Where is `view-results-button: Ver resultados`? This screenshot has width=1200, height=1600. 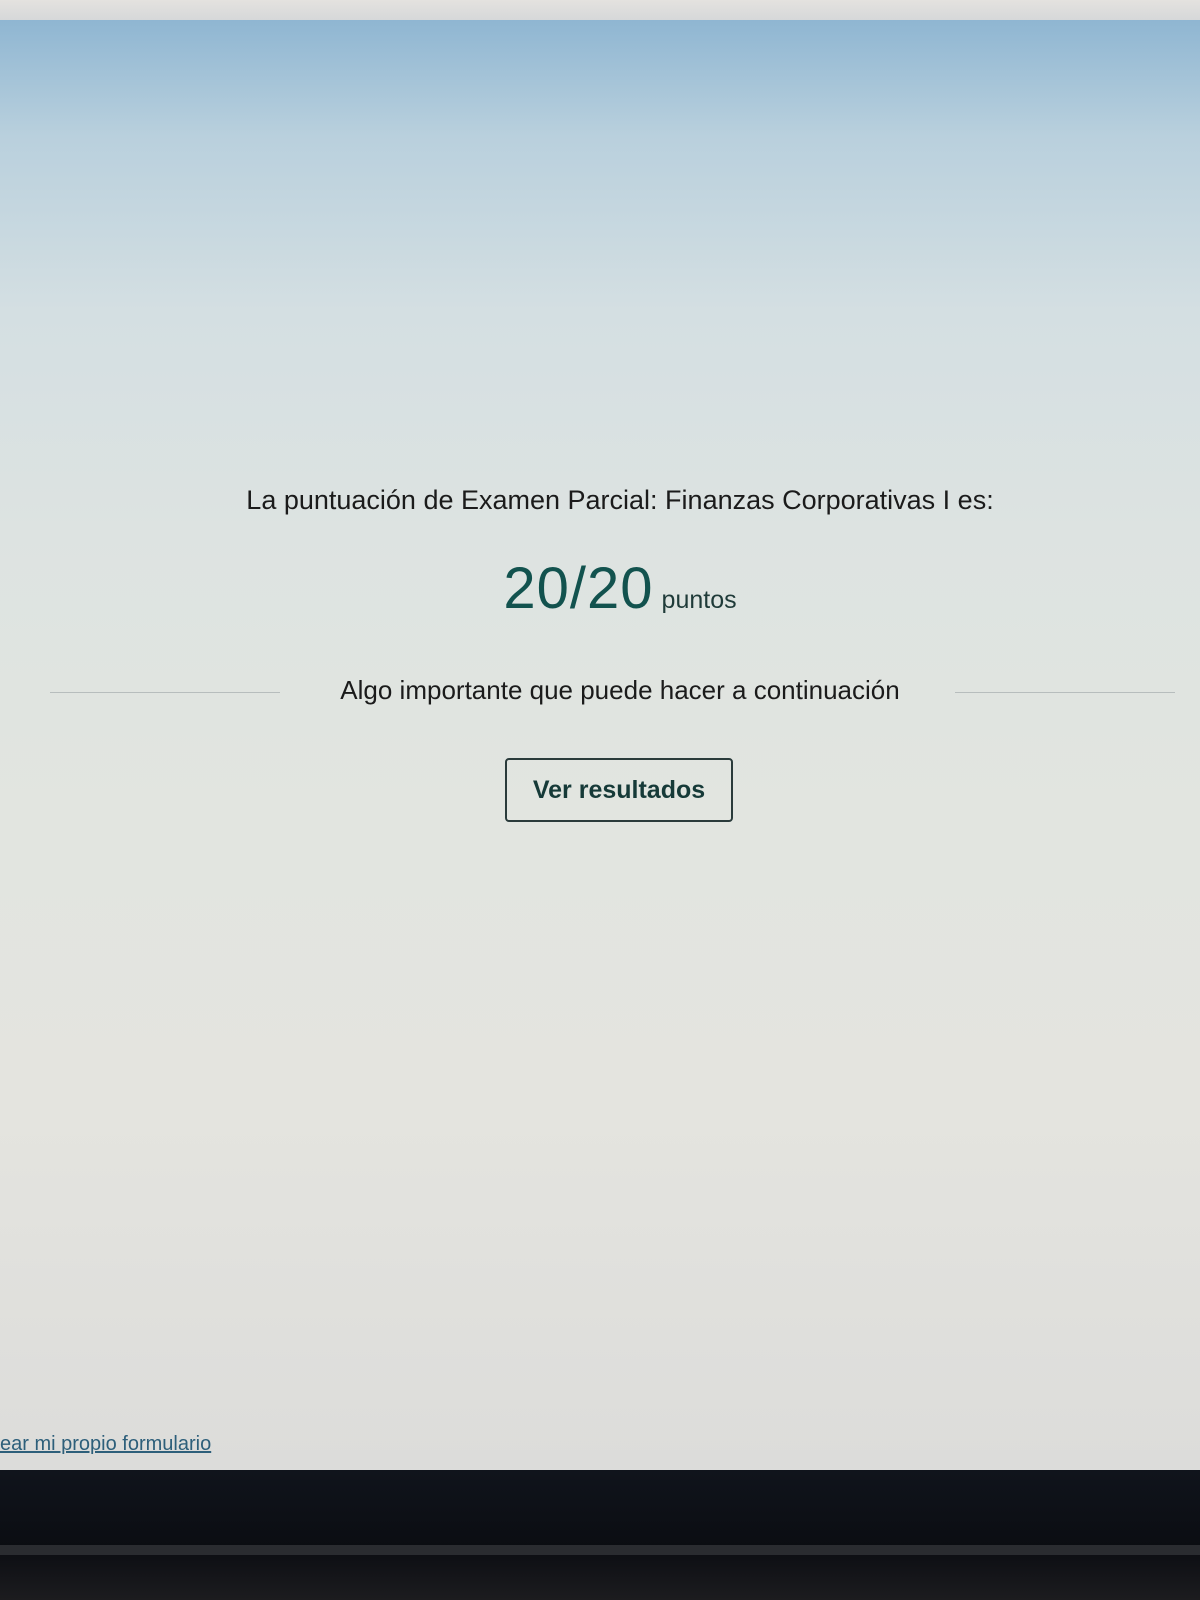 view-results-button: Ver resultados is located at coordinates (619, 790).